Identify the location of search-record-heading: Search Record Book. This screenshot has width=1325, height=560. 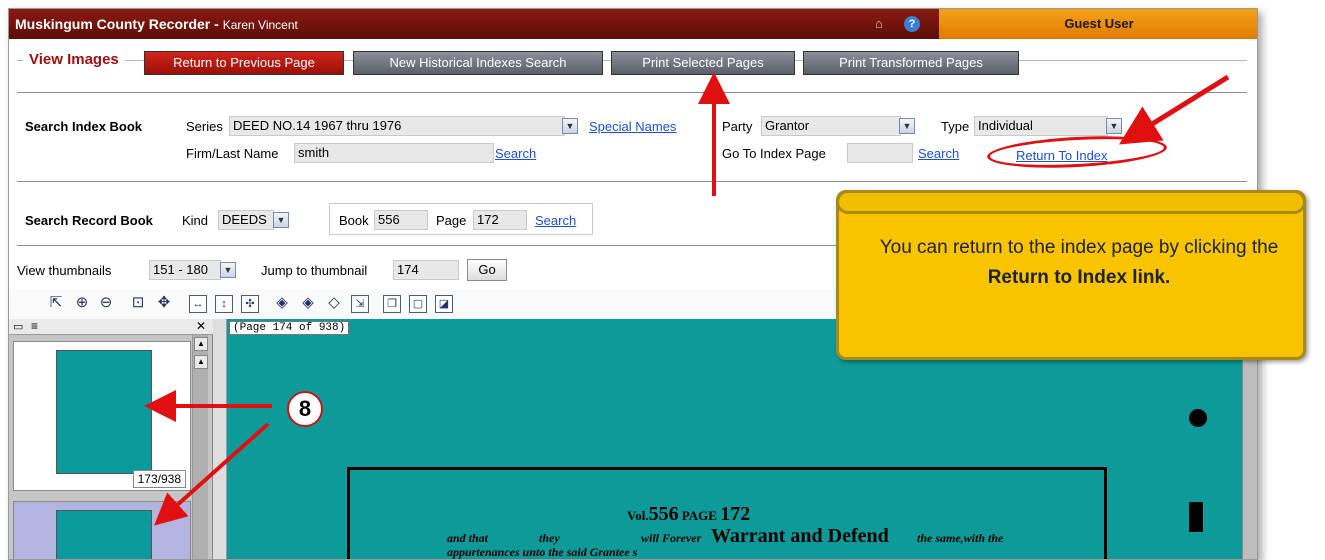
(89, 220).